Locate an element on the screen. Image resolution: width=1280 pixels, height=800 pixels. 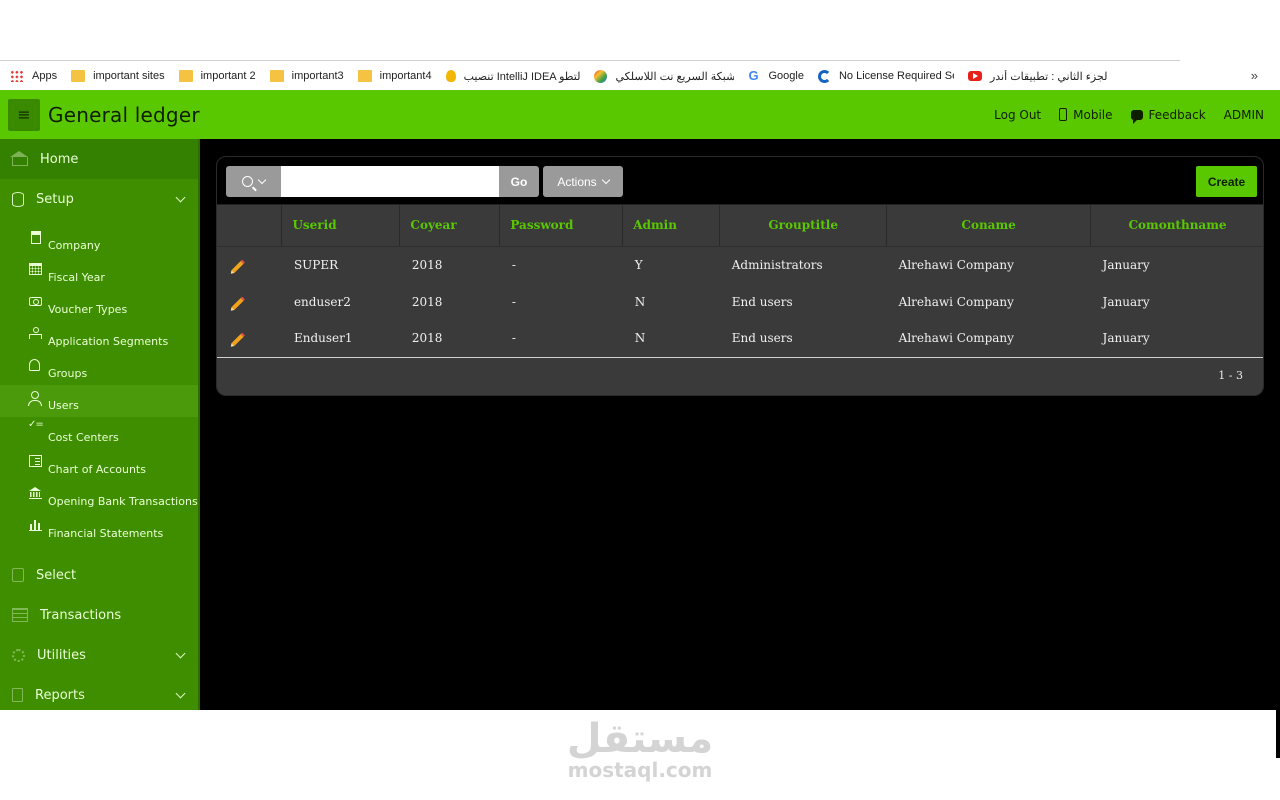
search-column-button is located at coordinates (253, 181).